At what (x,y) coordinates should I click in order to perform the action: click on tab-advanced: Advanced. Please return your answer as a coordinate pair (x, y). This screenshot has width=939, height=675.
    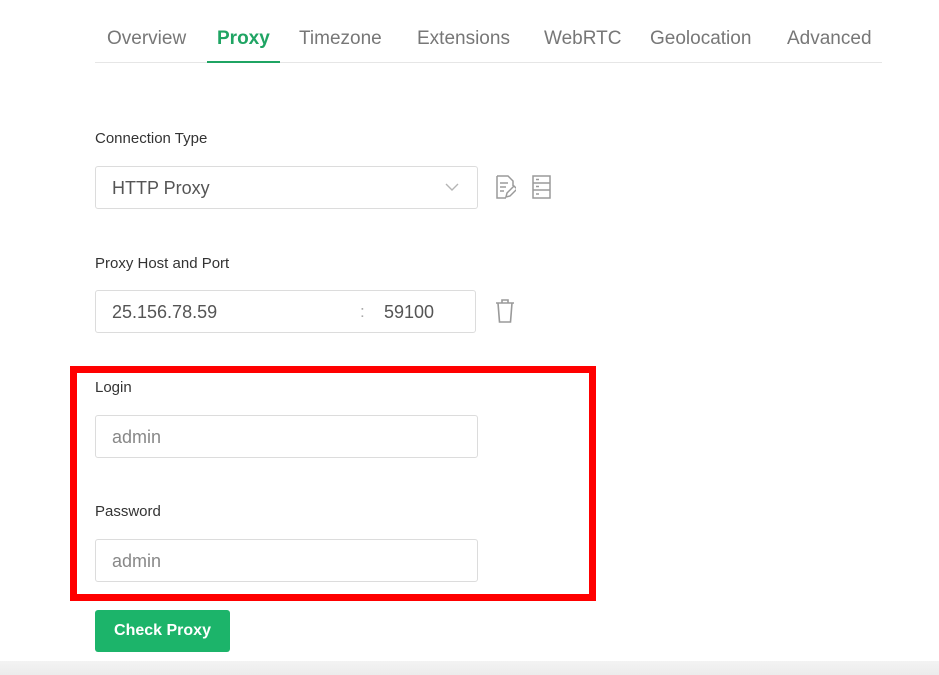
    Looking at the image, I should click on (829, 42).